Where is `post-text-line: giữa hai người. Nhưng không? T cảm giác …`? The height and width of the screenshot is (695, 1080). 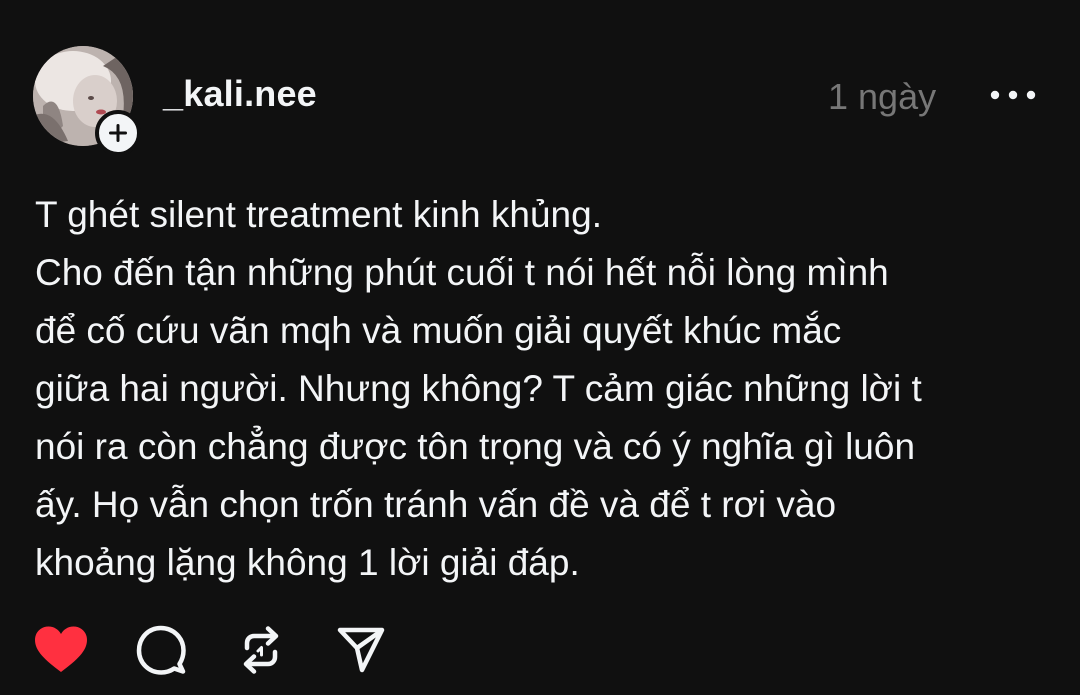
post-text-line: giữa hai người. Nhưng không? T cảm giác … is located at coordinates (478, 388).